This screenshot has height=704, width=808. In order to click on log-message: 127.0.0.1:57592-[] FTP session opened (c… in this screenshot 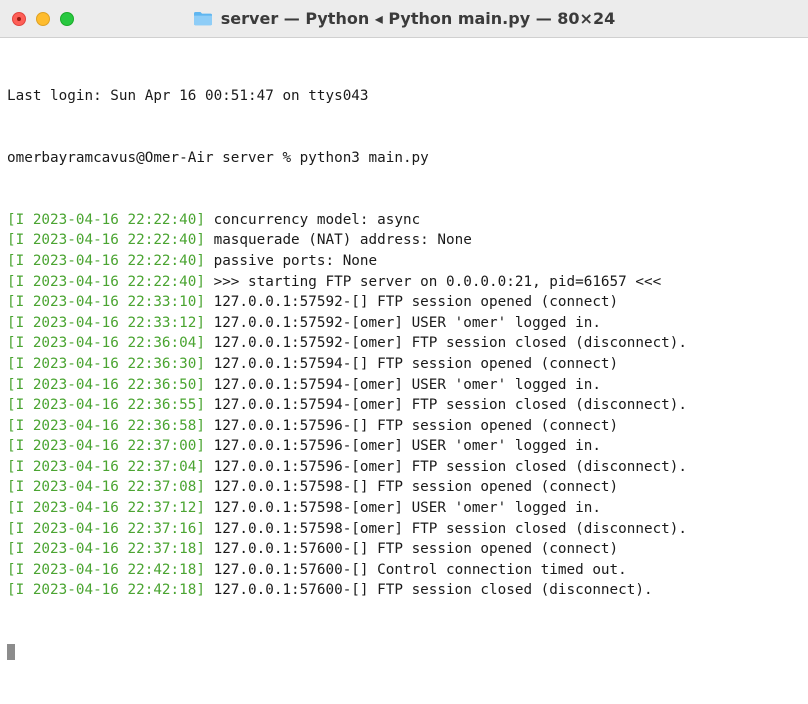, I will do `click(411, 302)`.